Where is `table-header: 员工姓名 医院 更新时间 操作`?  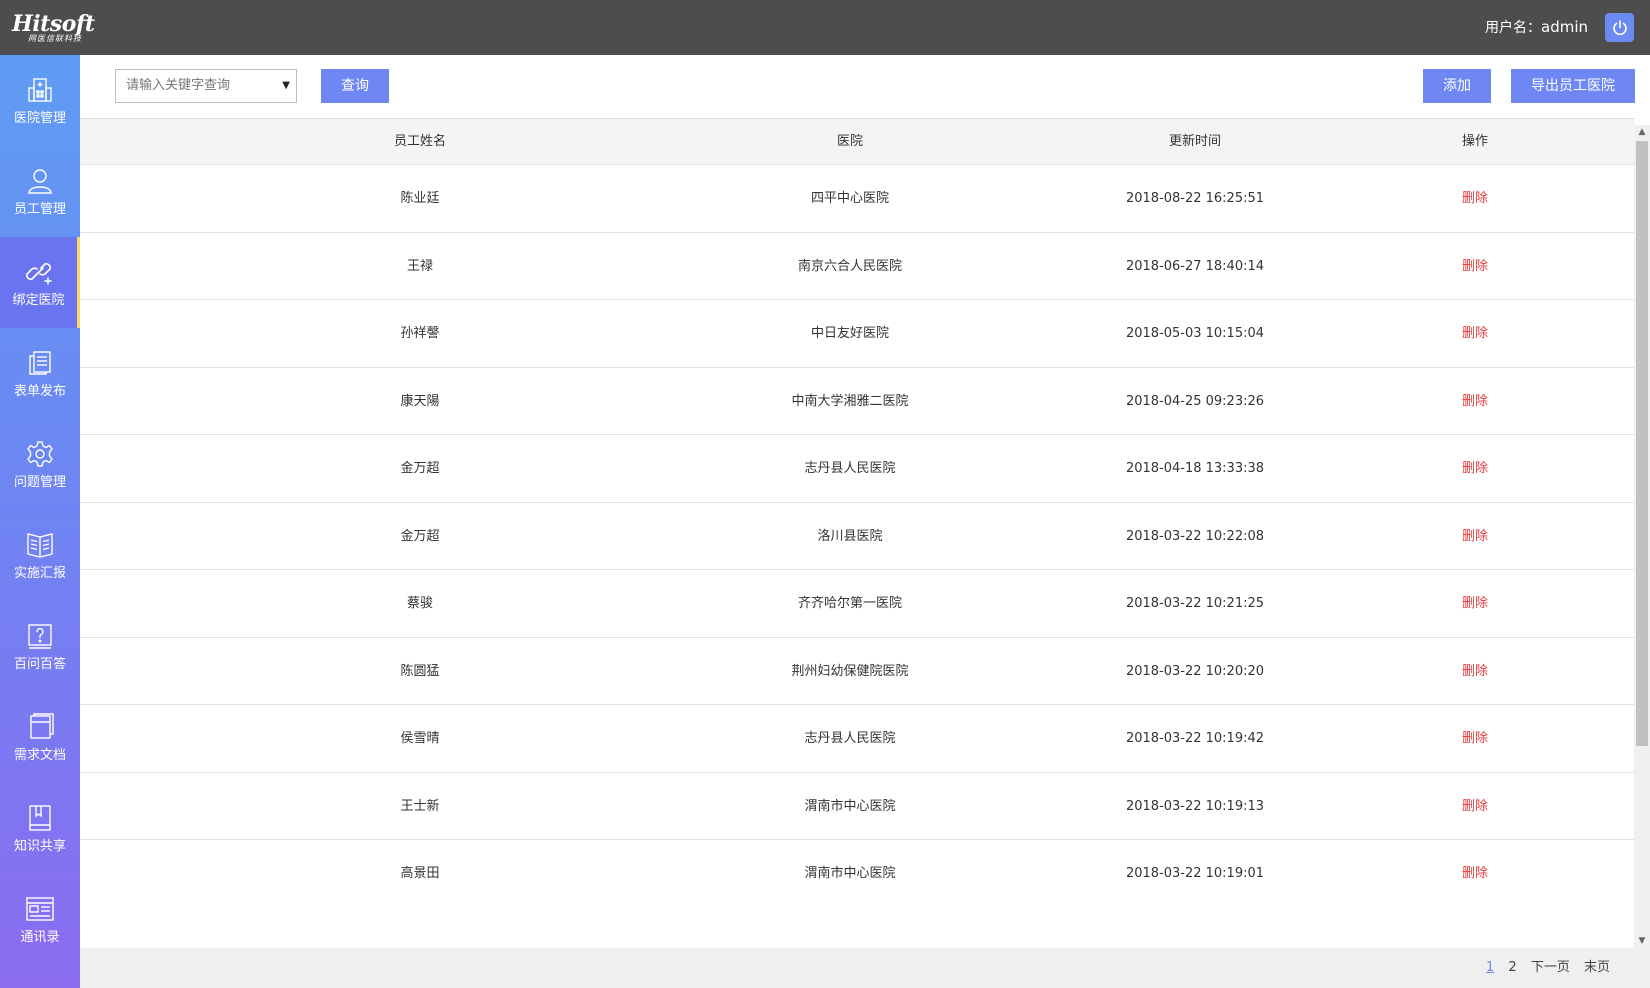
table-header: 员工姓名 医院 更新时间 操作 is located at coordinates (857, 141).